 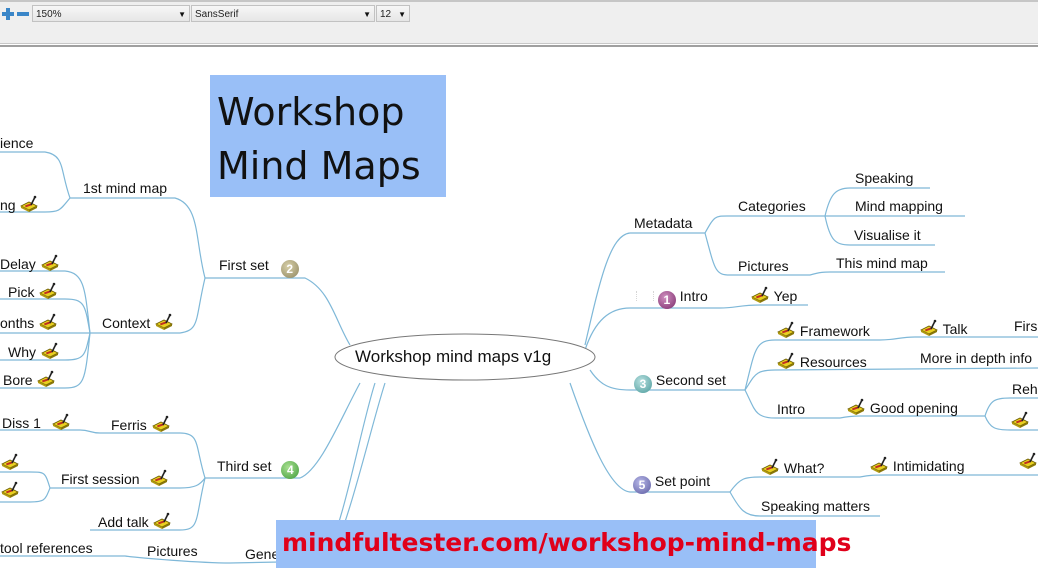 What do you see at coordinates (833, 362) in the screenshot?
I see `node-resources-label: Resources` at bounding box center [833, 362].